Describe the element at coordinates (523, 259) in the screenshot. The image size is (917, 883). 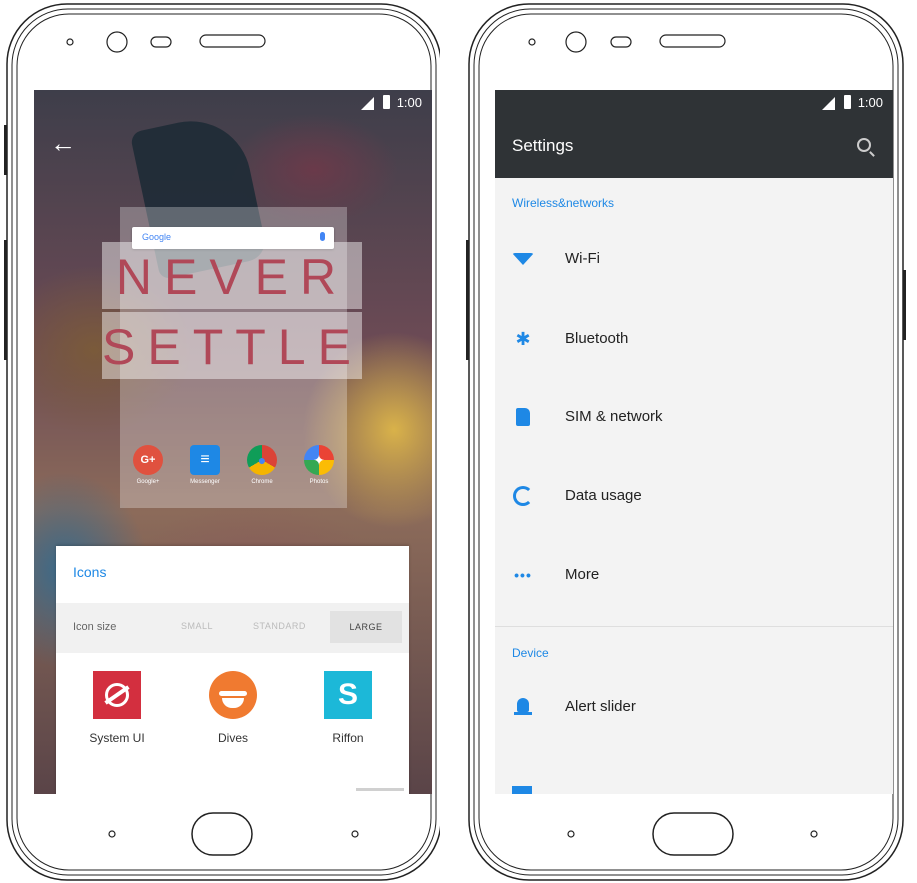
I see `wifi-icon` at that location.